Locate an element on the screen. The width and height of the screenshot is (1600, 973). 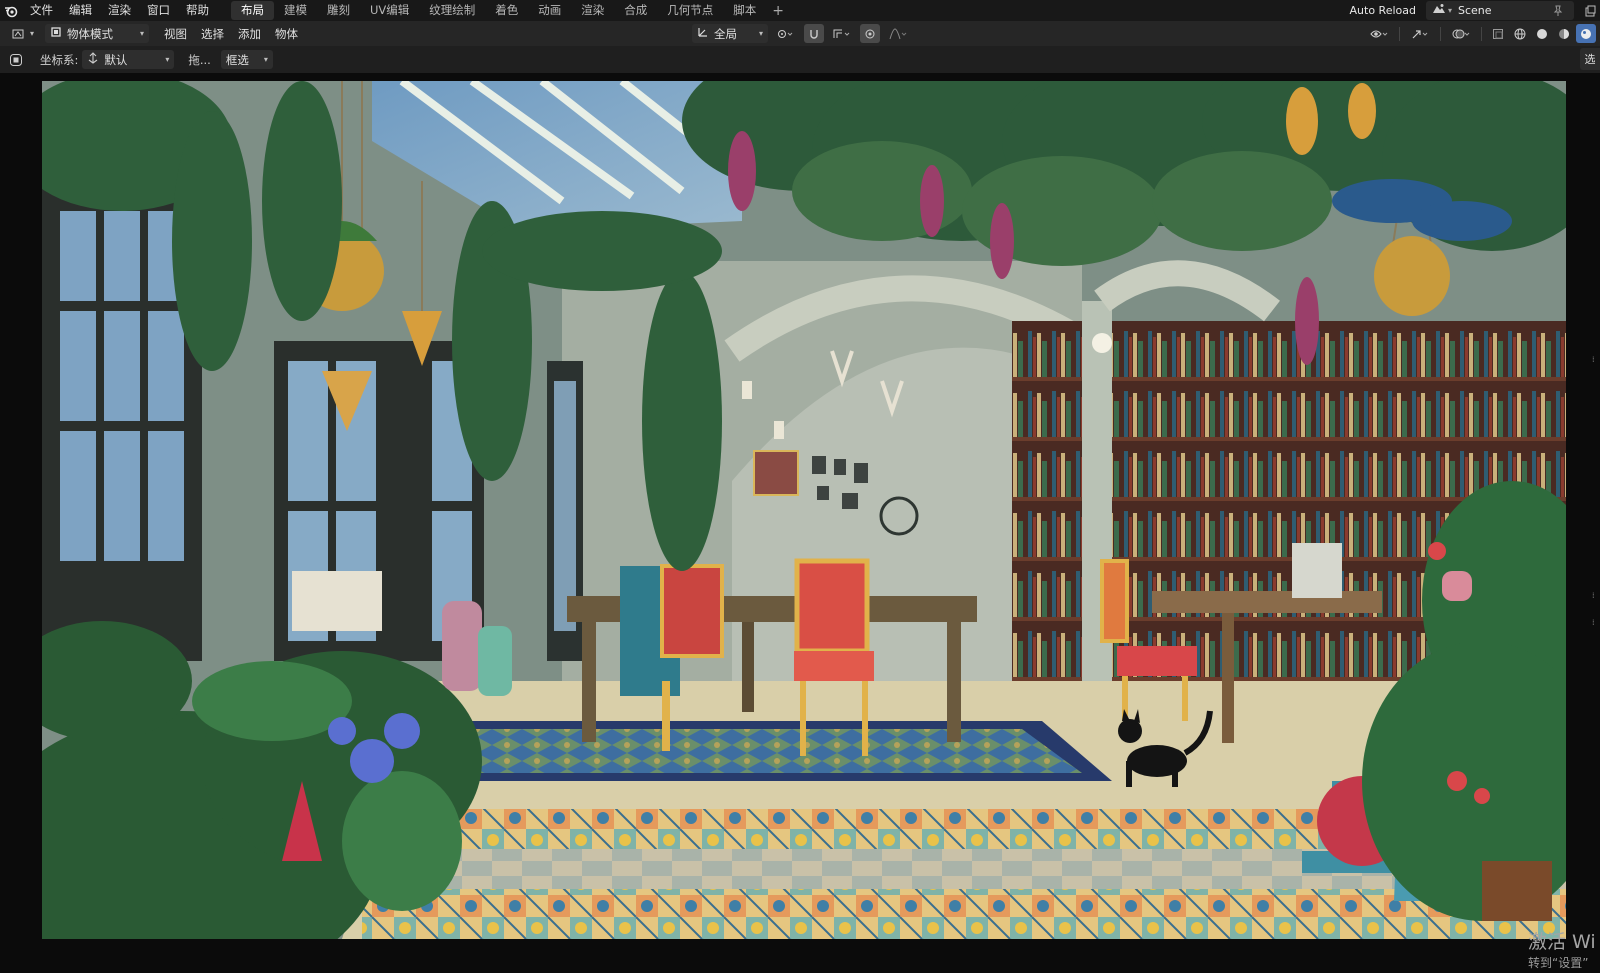
tab-uv-editing: UV编辑 is located at coordinates (389, 10).